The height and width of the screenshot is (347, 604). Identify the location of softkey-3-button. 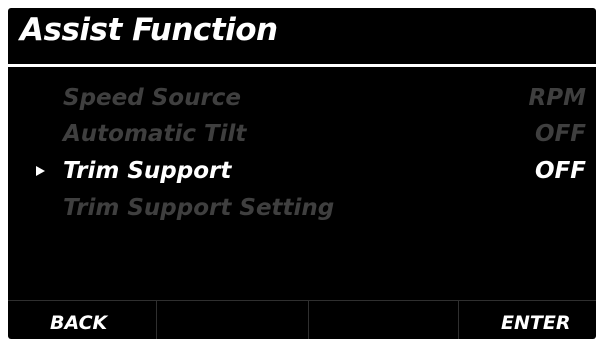
(381, 320).